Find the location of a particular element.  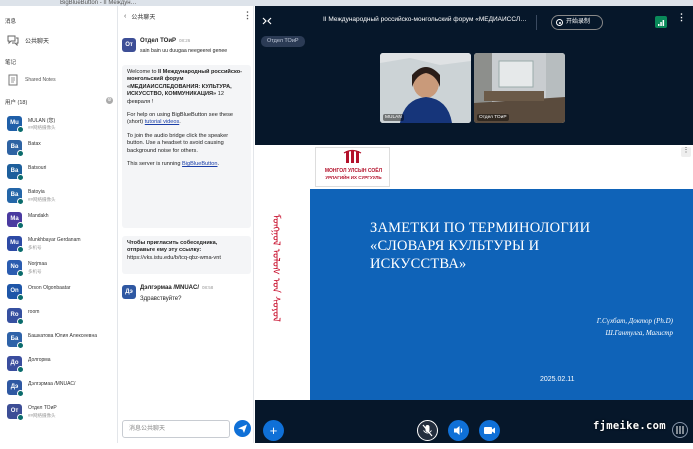

toggle-panels-icon is located at coordinates (267, 21).